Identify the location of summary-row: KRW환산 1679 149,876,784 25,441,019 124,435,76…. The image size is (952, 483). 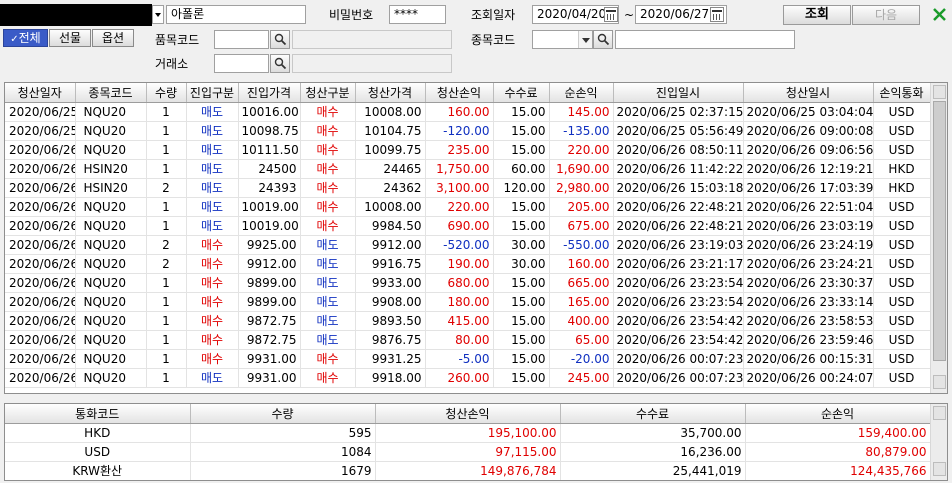
(468, 470).